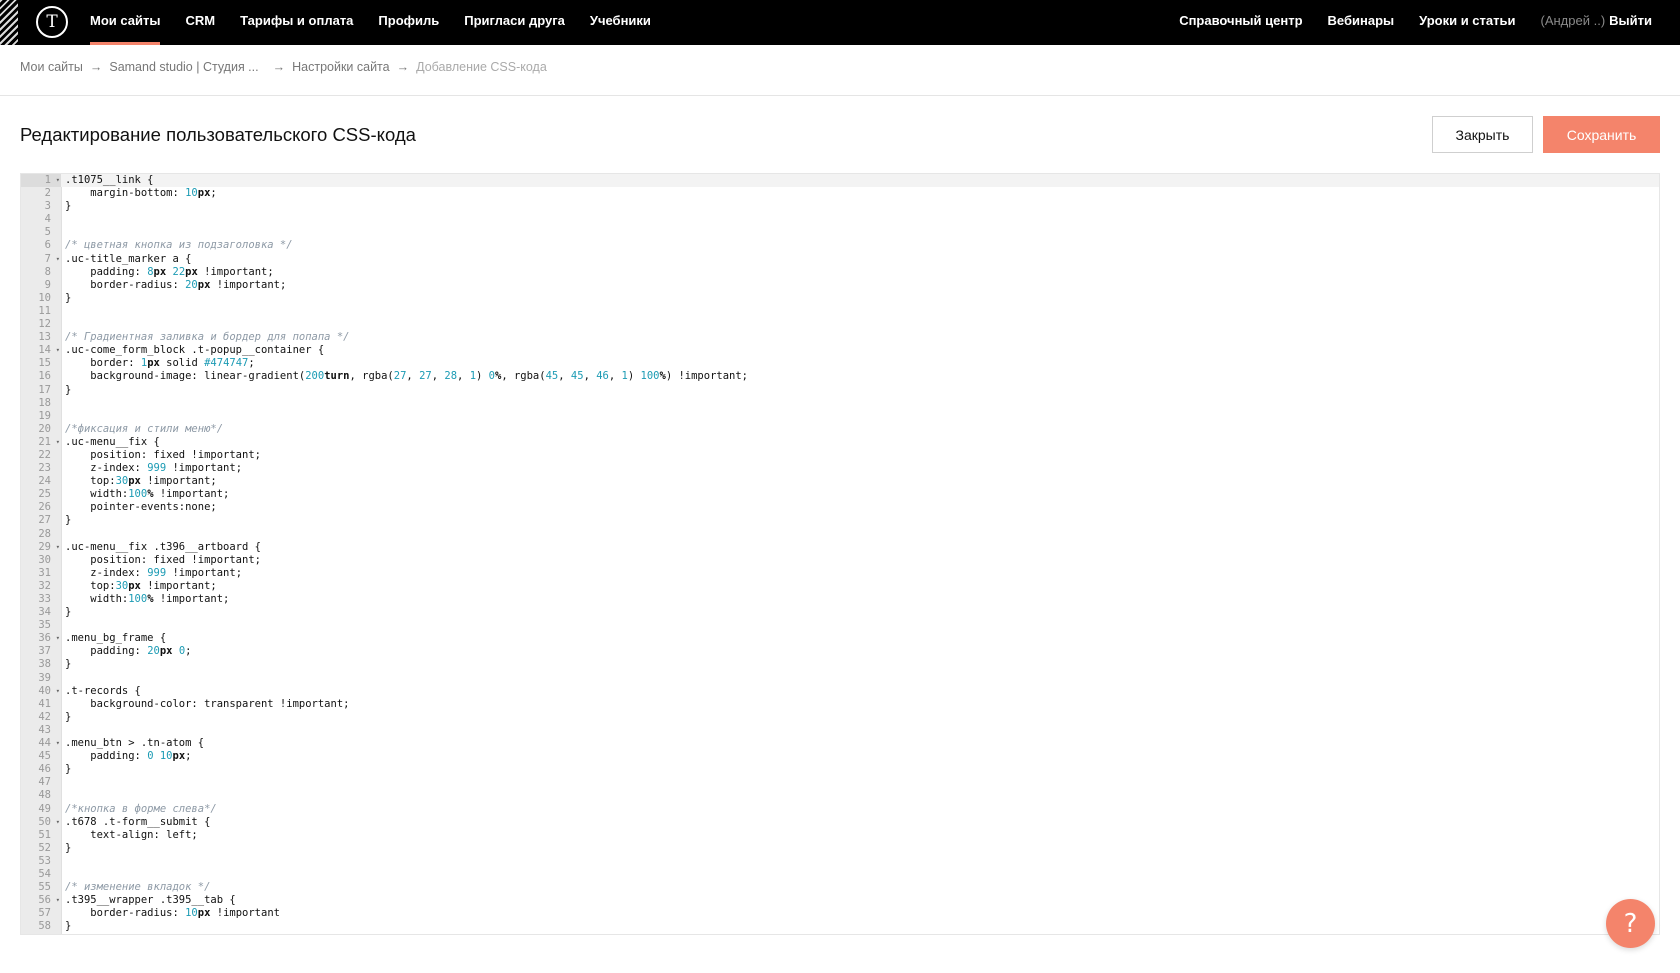 The height and width of the screenshot is (973, 1680). I want to click on code-line: 37 padding: 20px 0;, so click(840, 651).